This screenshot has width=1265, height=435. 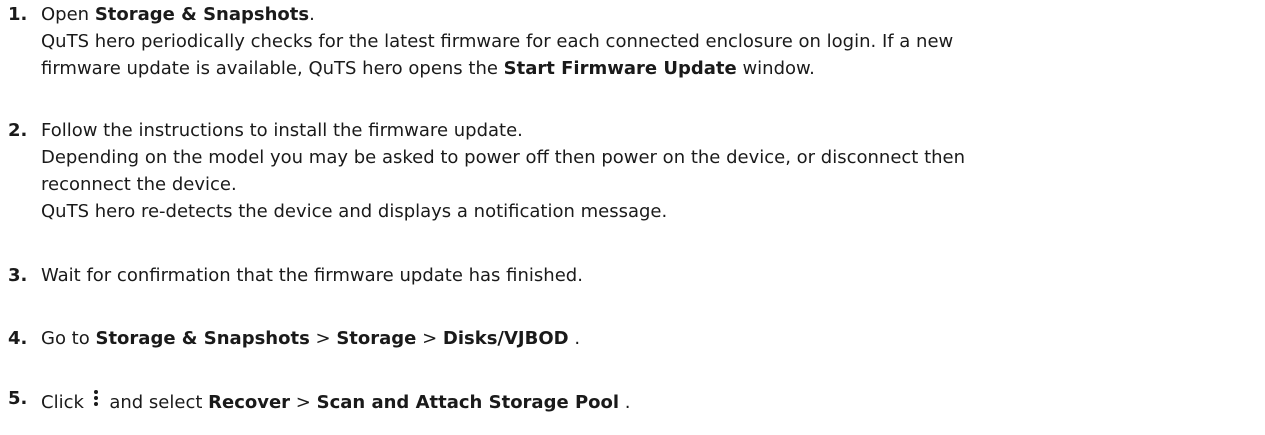 What do you see at coordinates (96, 400) in the screenshot?
I see `more-vertical-icon` at bounding box center [96, 400].